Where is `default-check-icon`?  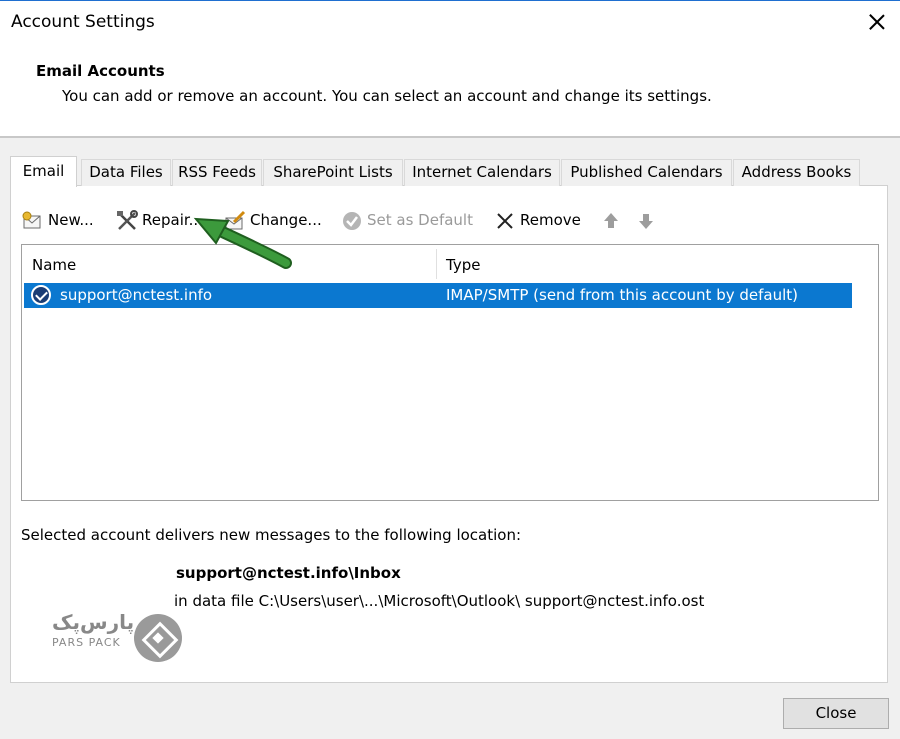 default-check-icon is located at coordinates (352, 221).